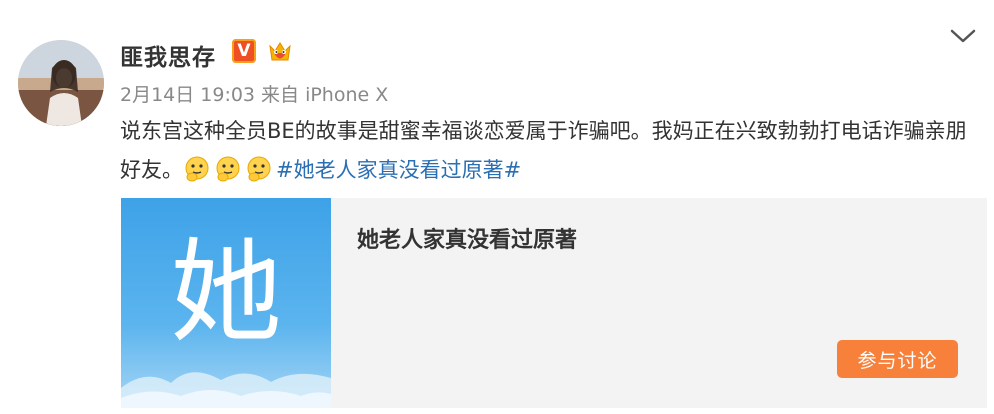 The height and width of the screenshot is (414, 994). I want to click on post-date: 2月14日, so click(157, 95).